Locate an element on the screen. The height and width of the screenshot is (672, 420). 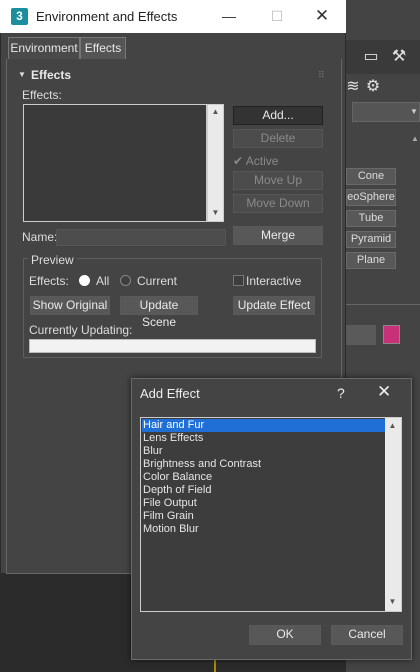
effect-list-item: File Output is located at coordinates (264, 503).